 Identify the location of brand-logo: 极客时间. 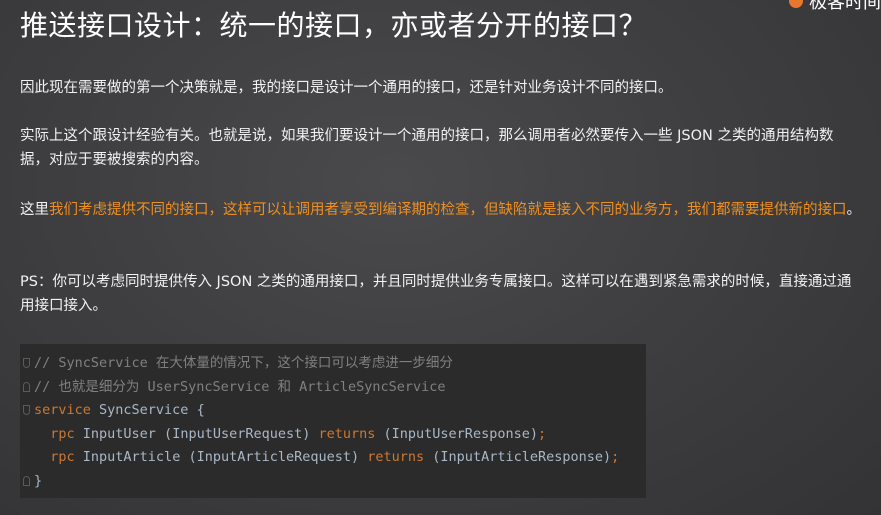
(835, 5).